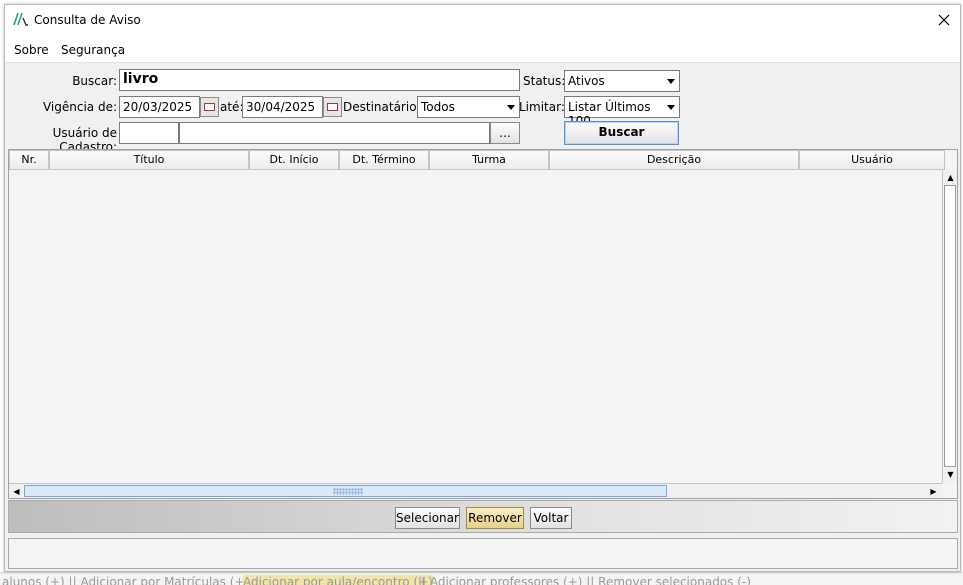  I want to click on status-label: Status:, so click(544, 81).